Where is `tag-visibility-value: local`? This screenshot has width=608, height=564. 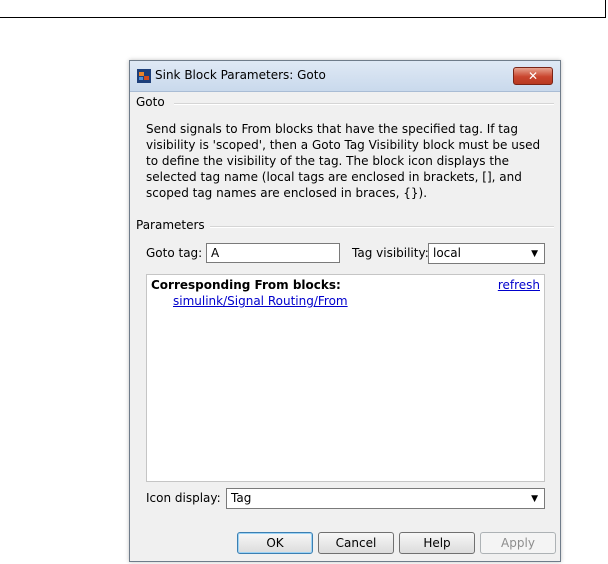
tag-visibility-value: local is located at coordinates (447, 253).